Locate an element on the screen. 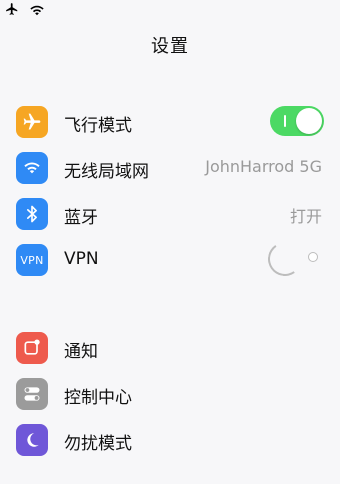 The height and width of the screenshot is (484, 340). page-title: 设置 is located at coordinates (170, 46).